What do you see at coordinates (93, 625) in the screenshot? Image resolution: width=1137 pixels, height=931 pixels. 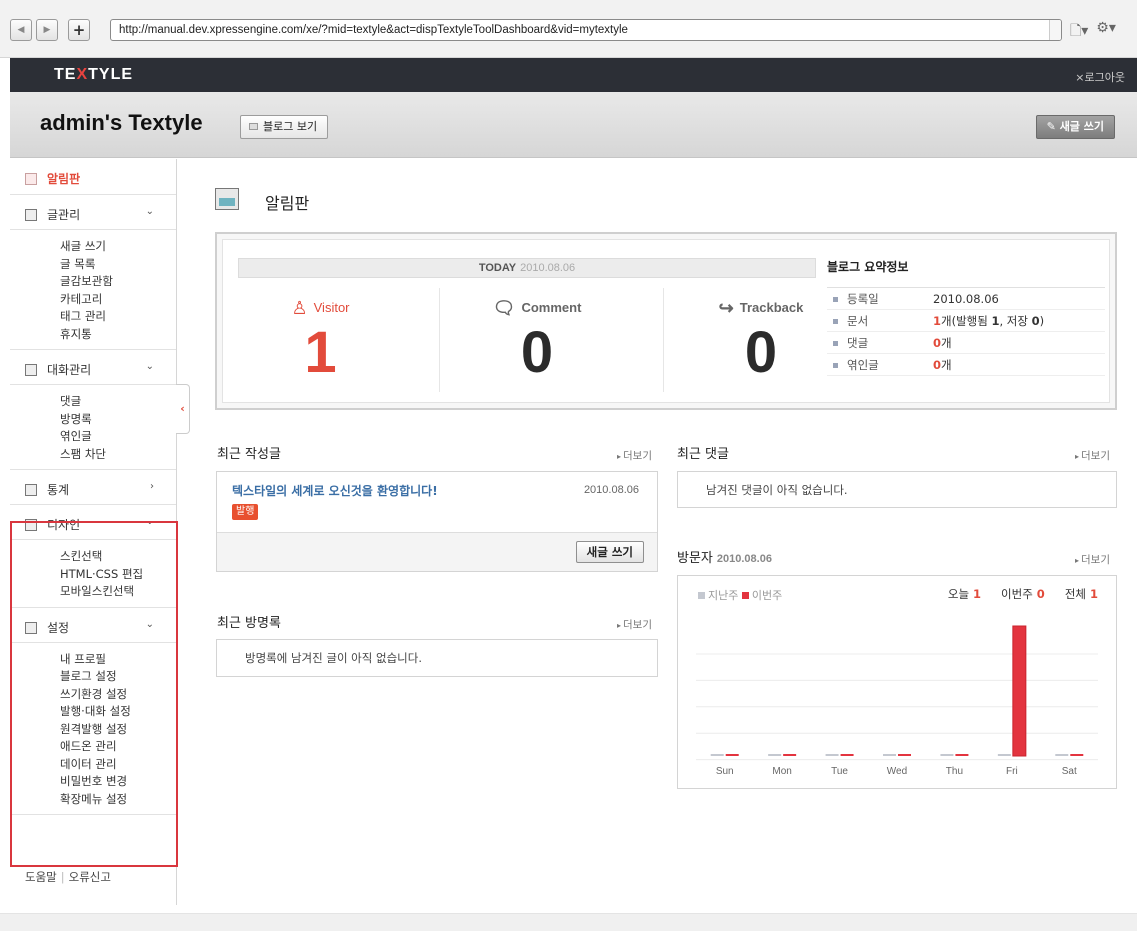 I see `sidebar-section-settings: 설정 ⌄` at bounding box center [93, 625].